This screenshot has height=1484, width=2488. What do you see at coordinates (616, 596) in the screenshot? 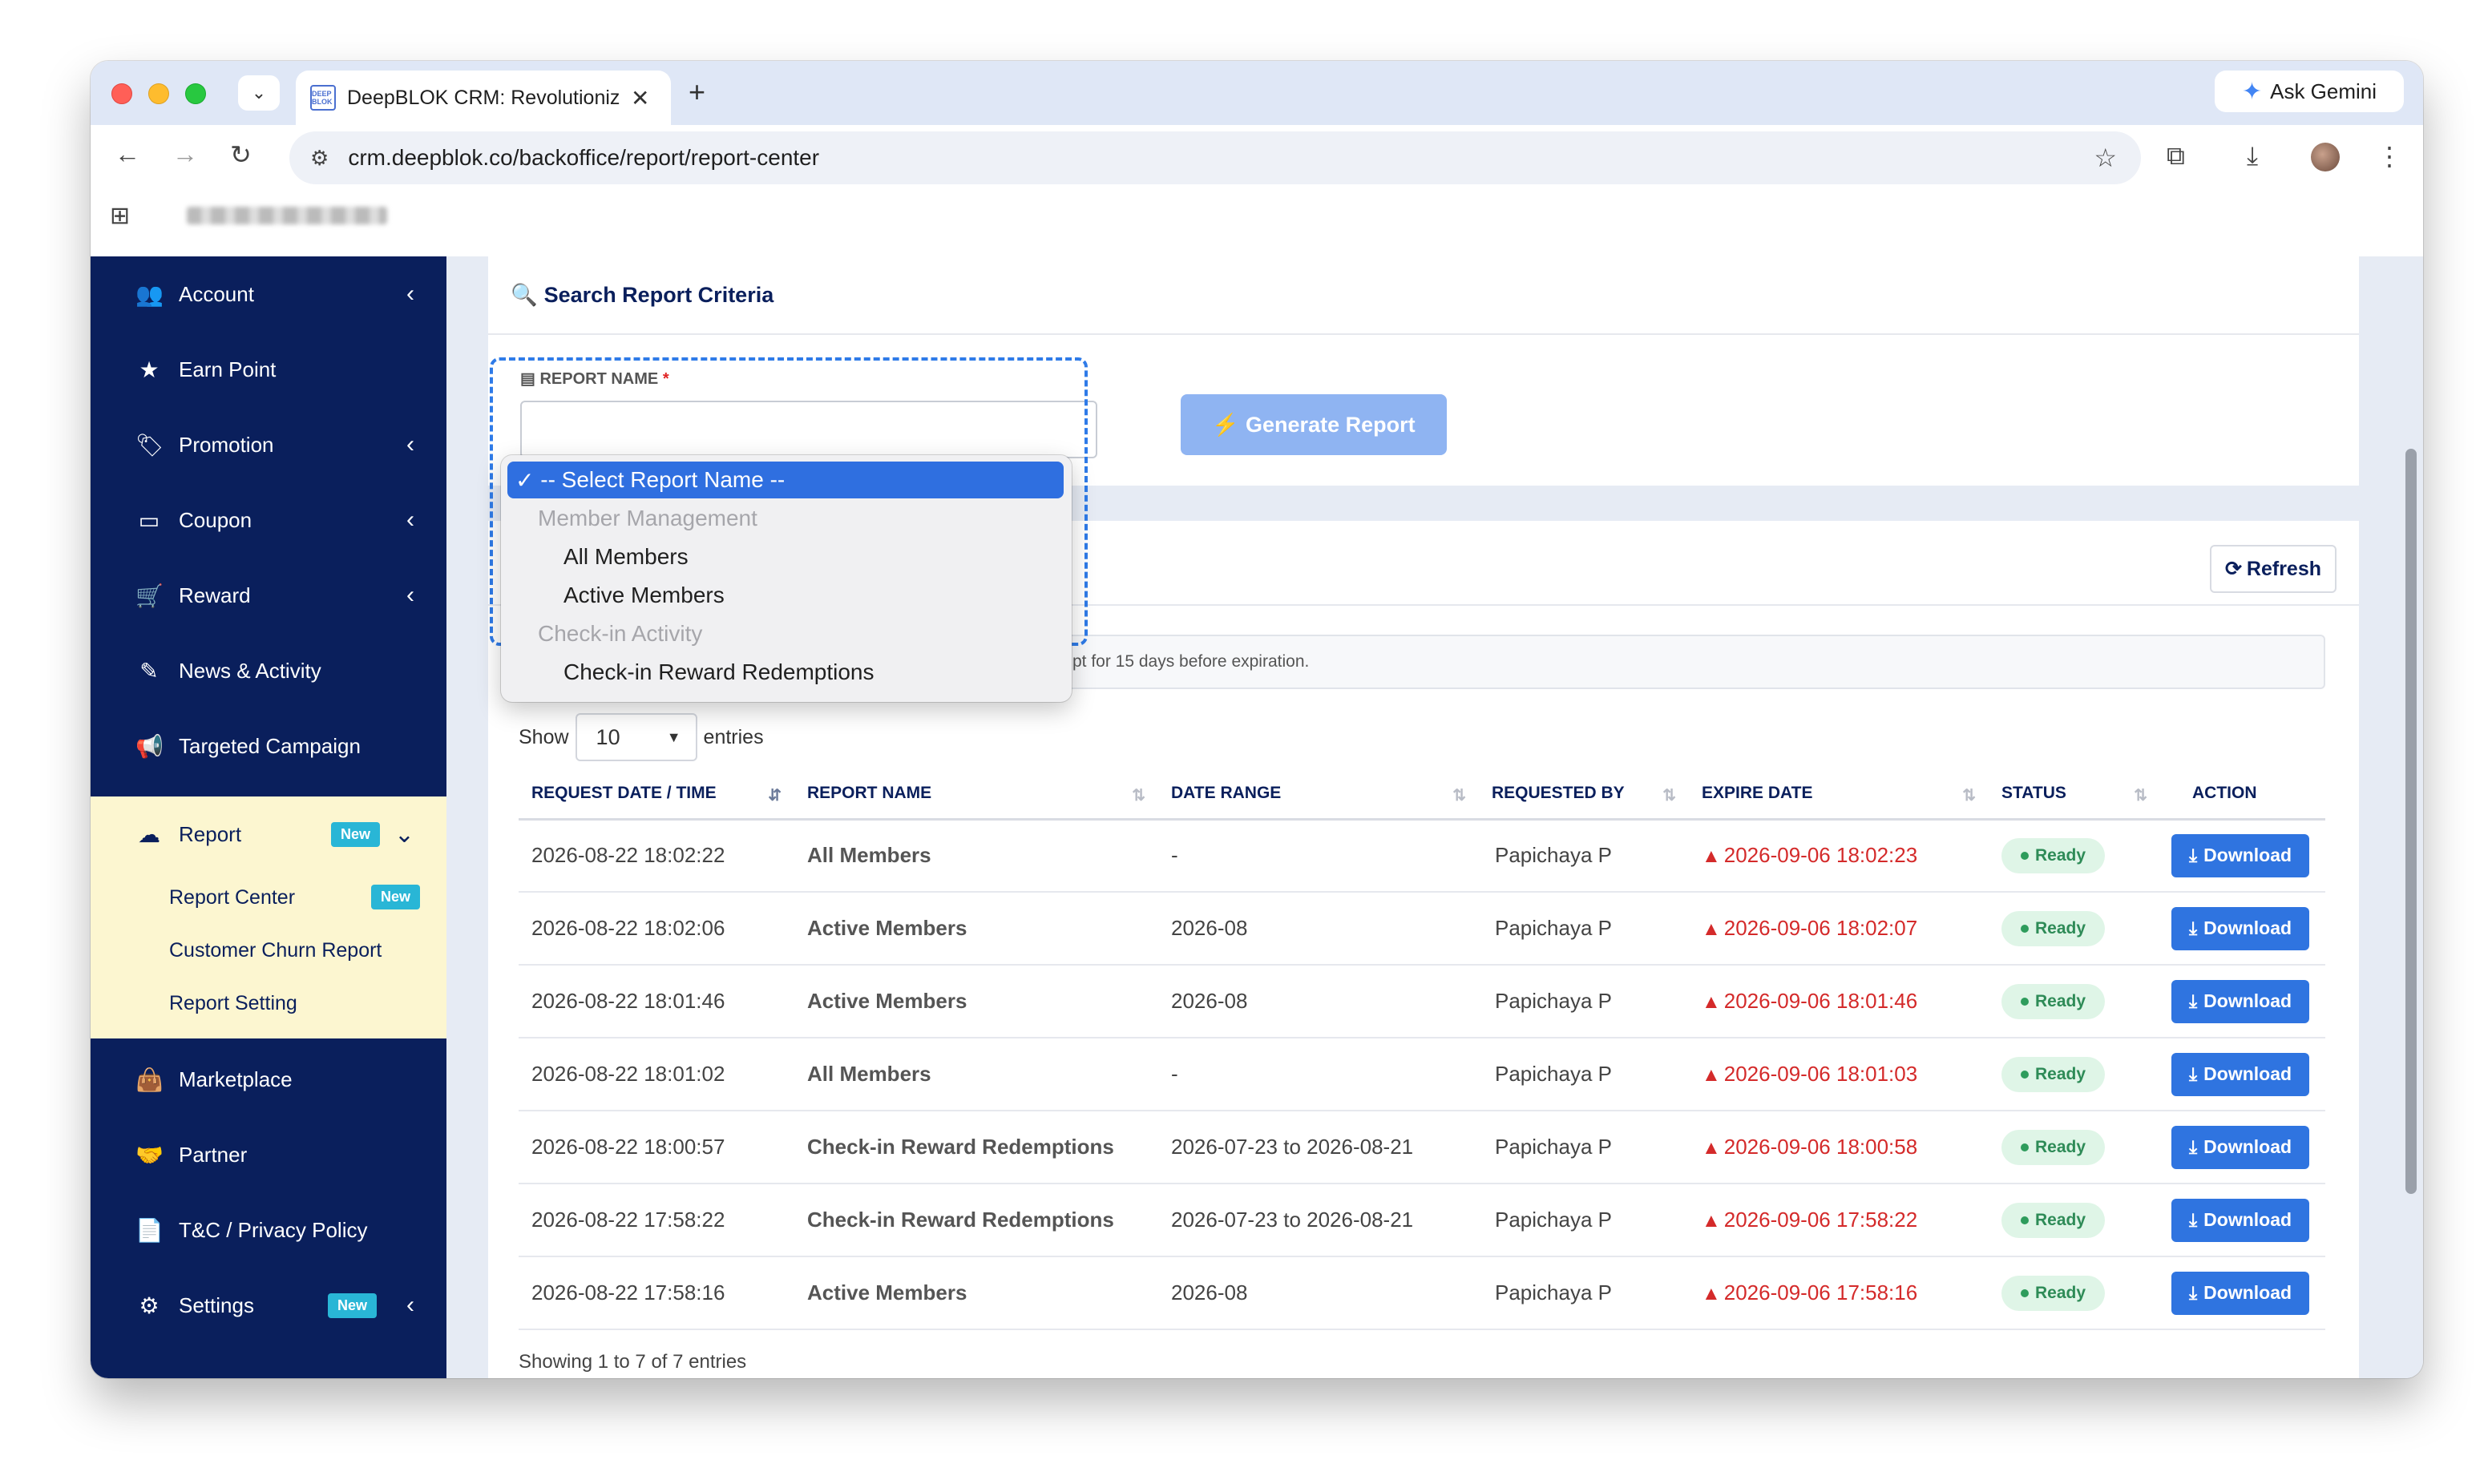
I see `dropdown-option: Active Members` at bounding box center [616, 596].